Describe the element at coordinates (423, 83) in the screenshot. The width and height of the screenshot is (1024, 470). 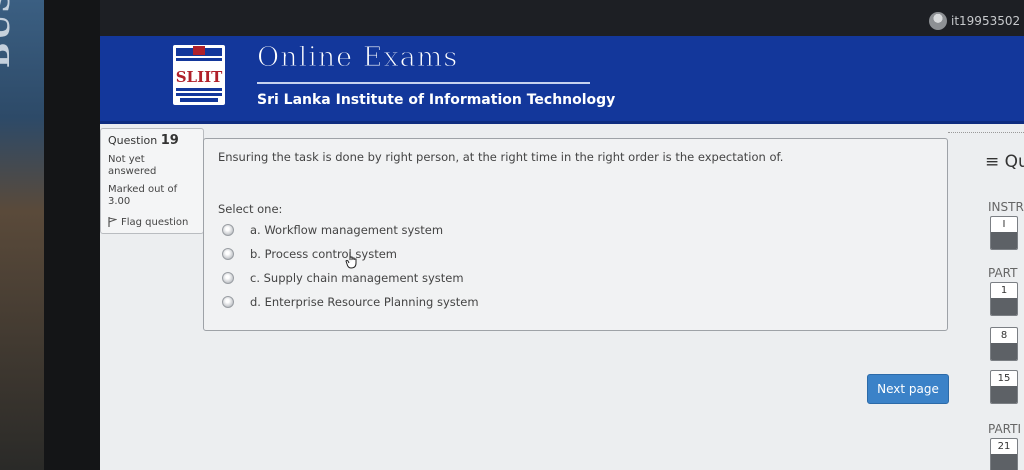
I see `title-divider` at that location.